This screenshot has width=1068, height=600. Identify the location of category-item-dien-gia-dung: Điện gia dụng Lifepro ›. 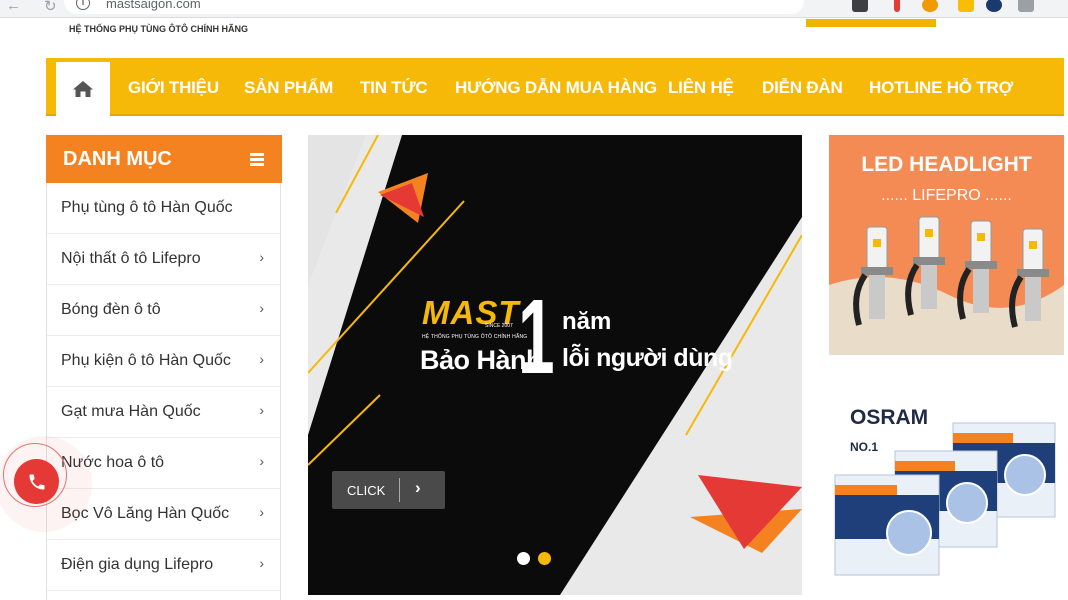
(163, 565).